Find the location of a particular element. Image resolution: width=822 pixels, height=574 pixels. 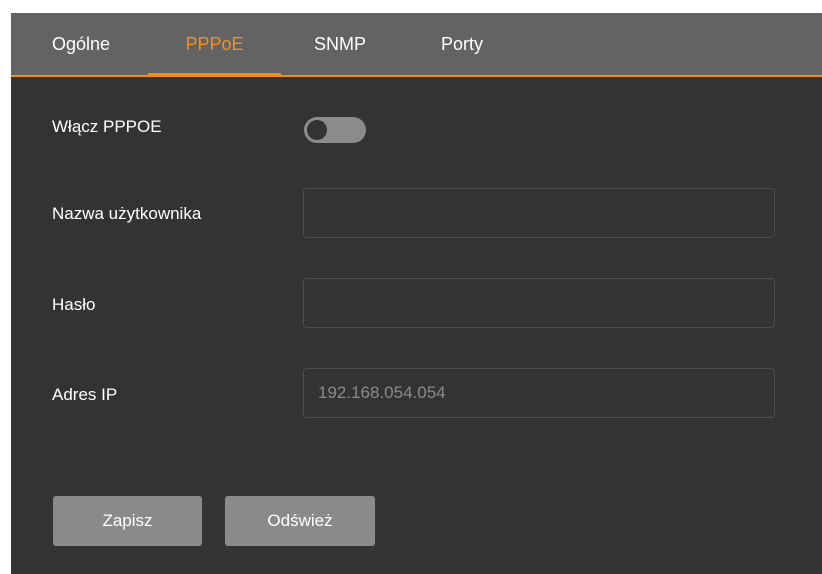

tab-bar: Ogólne PPPoE SNMP Porty is located at coordinates (416, 45).